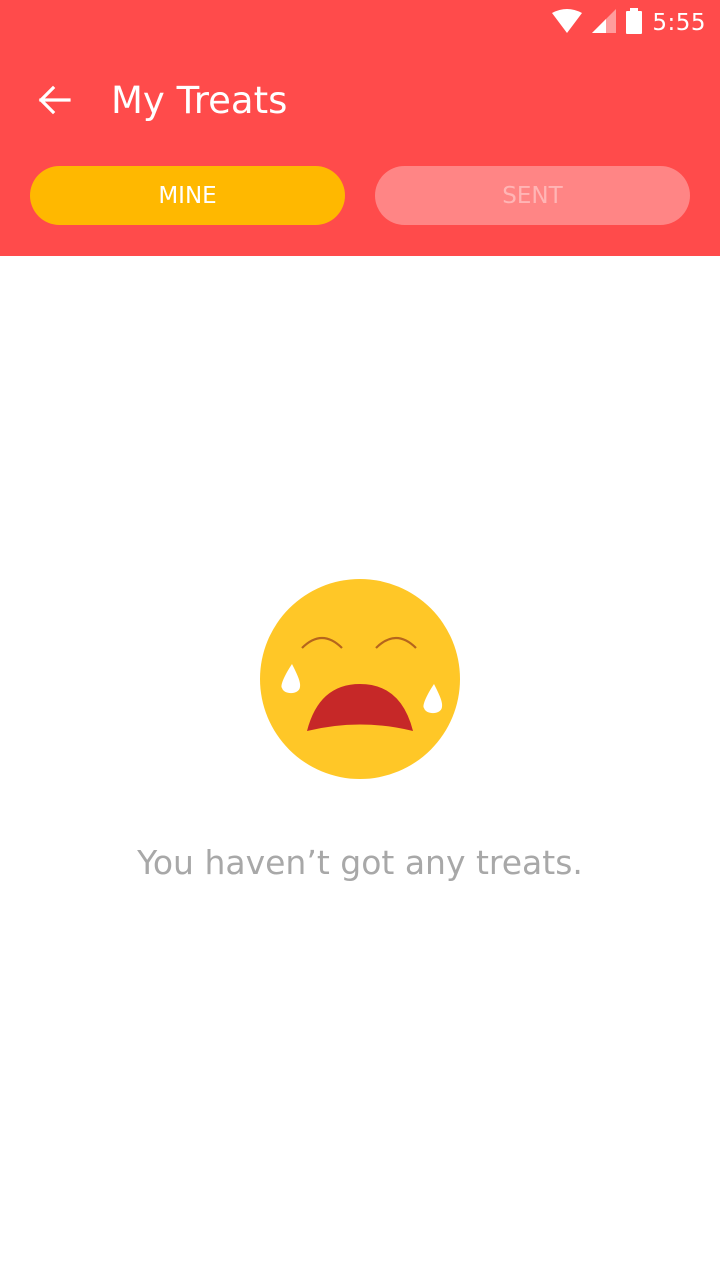 Image resolution: width=720 pixels, height=1280 pixels. Describe the element at coordinates (567, 23) in the screenshot. I see `wifi-icon` at that location.